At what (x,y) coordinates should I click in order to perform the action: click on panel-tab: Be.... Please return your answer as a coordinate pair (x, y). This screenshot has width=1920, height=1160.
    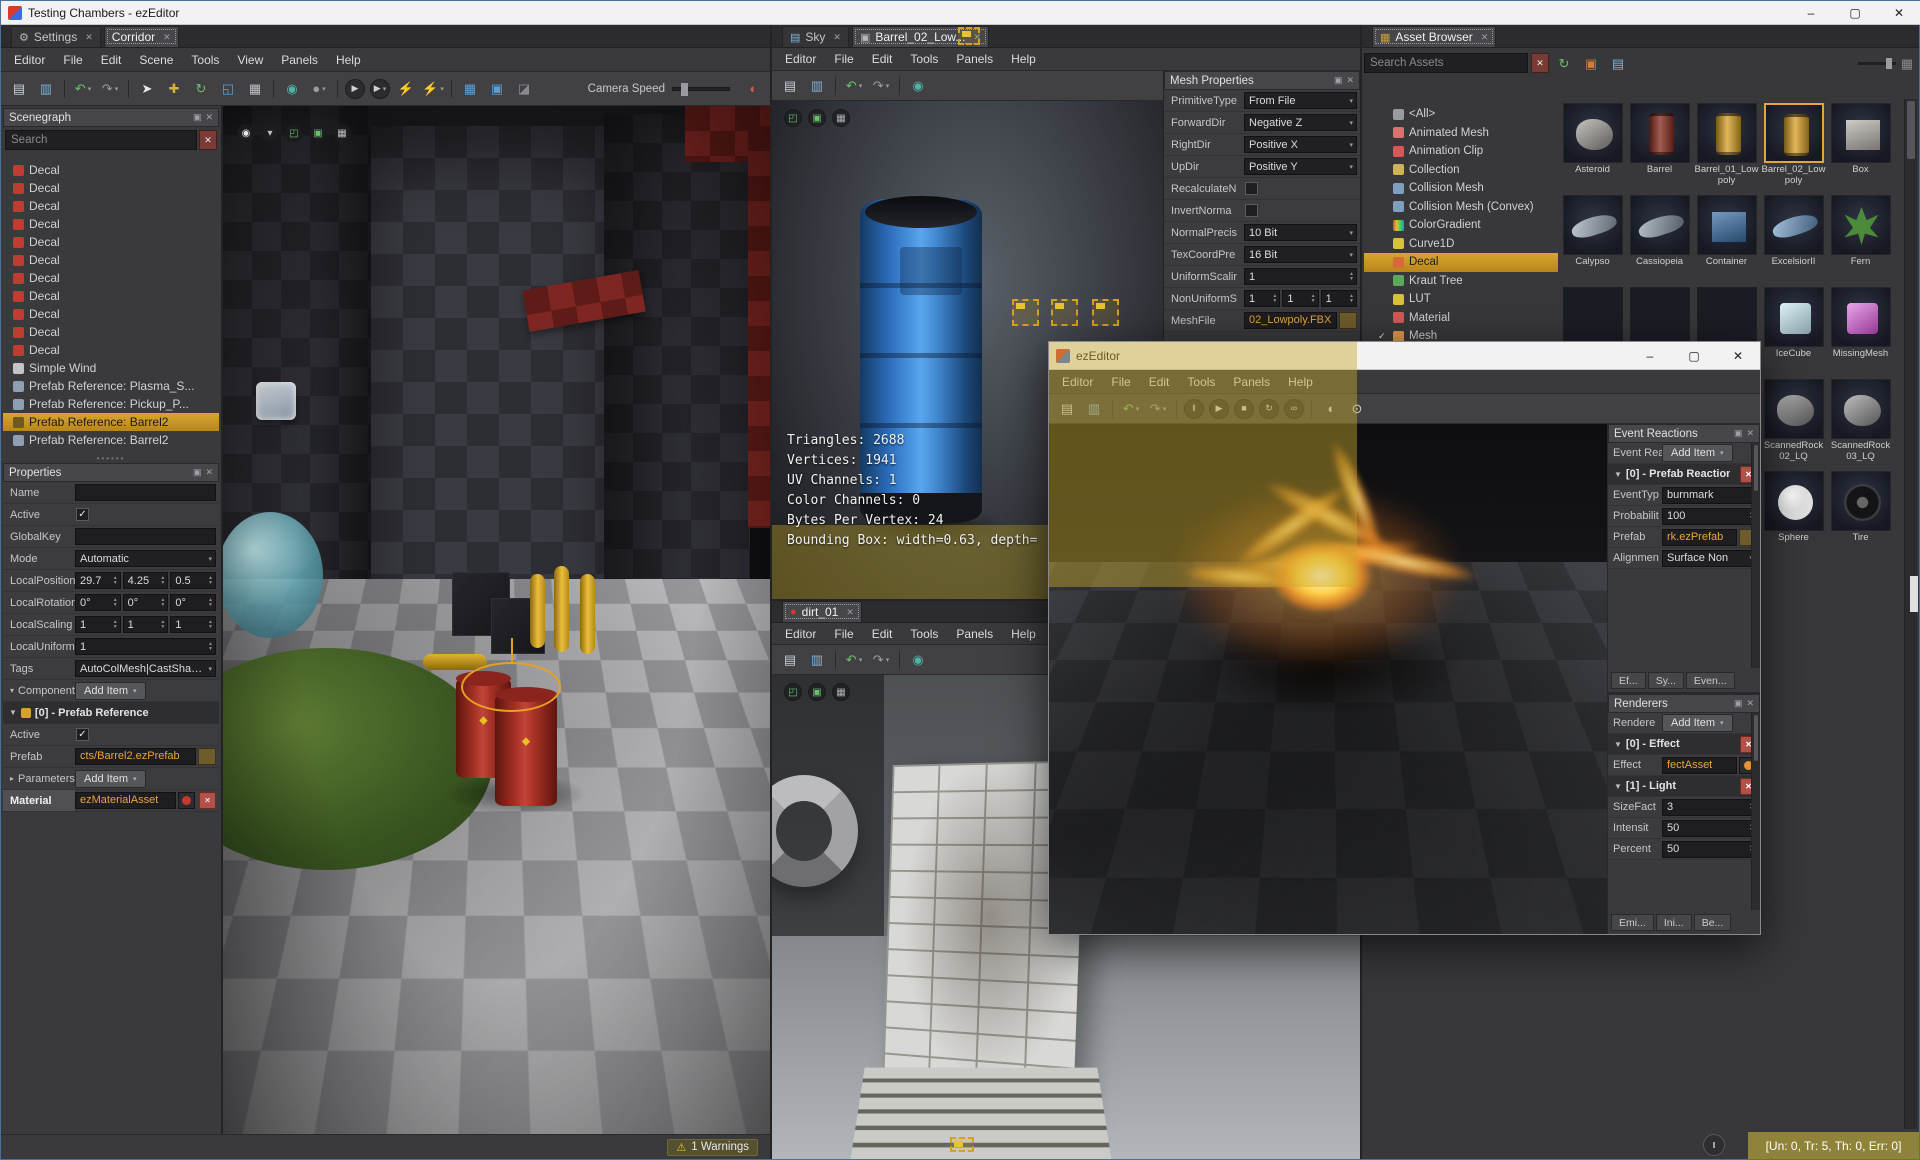
    Looking at the image, I should click on (1712, 922).